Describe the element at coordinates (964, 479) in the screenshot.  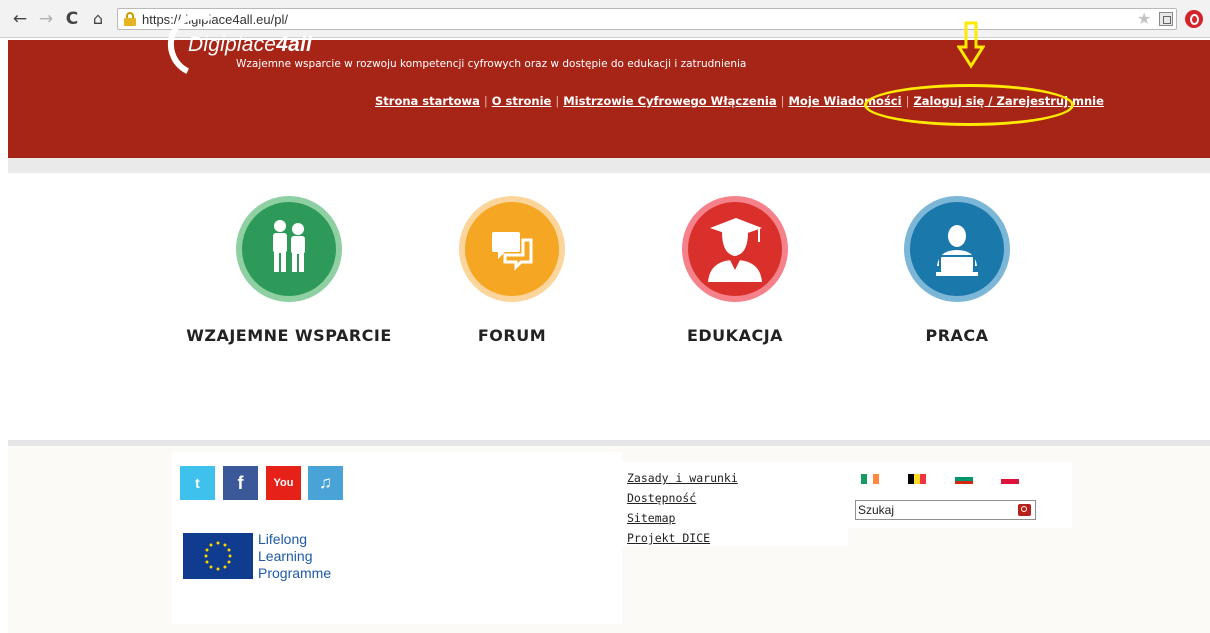
I see `bg-flag-icon` at that location.